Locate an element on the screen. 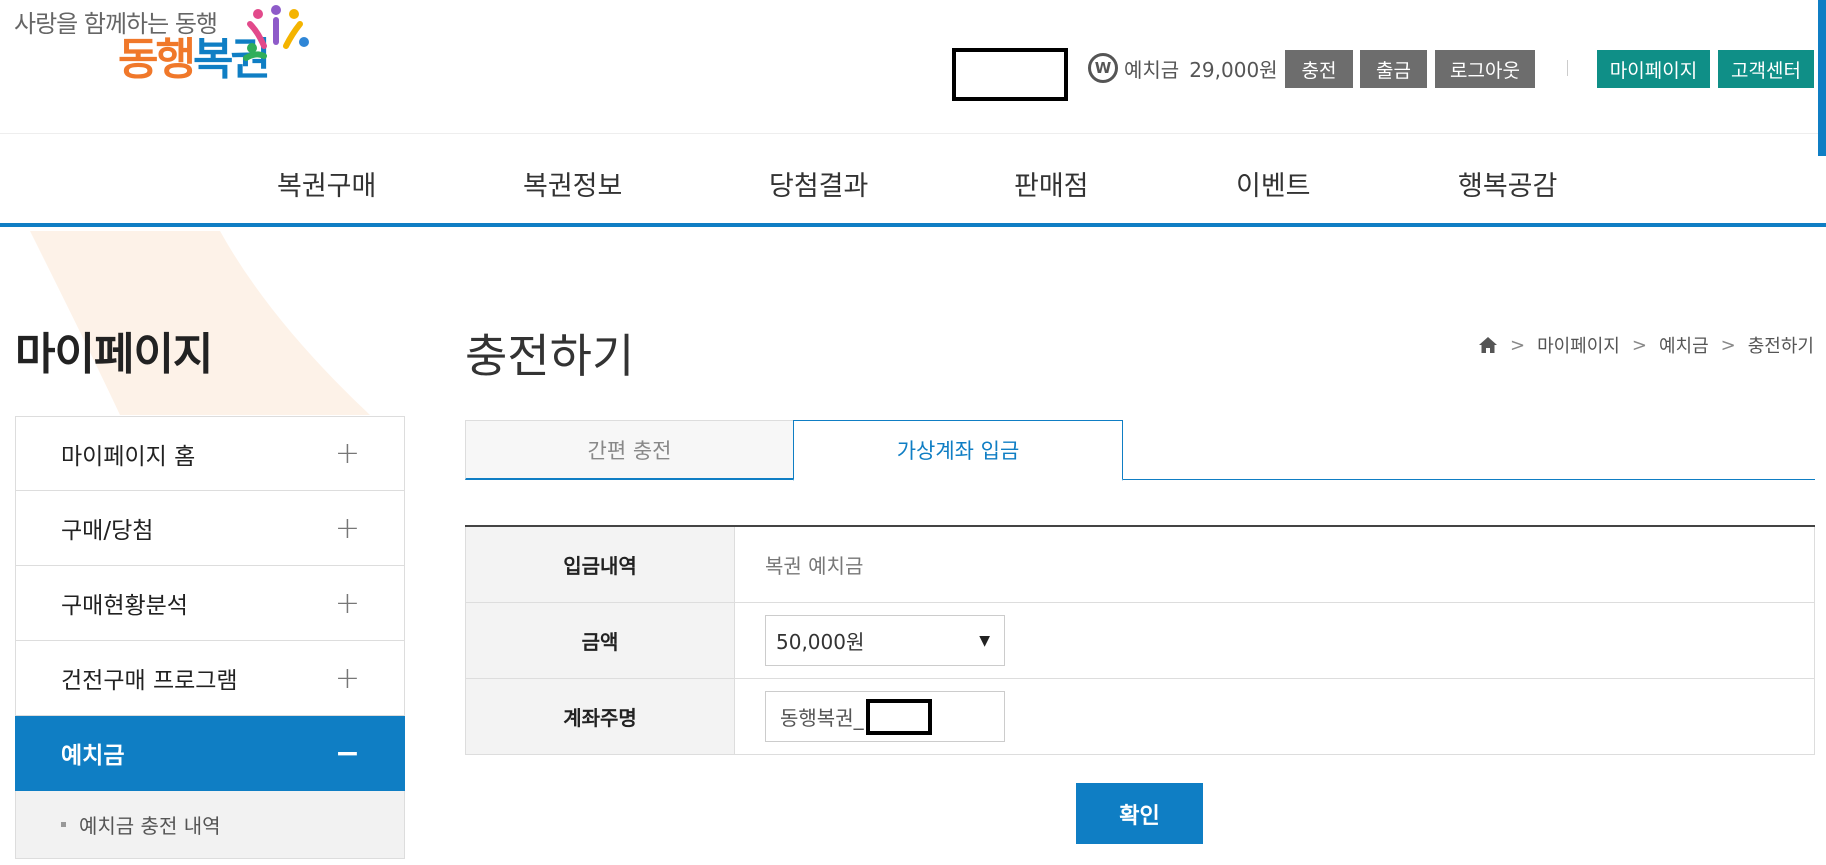 This screenshot has height=865, width=1826. form-label: 계좌주명 is located at coordinates (600, 716).